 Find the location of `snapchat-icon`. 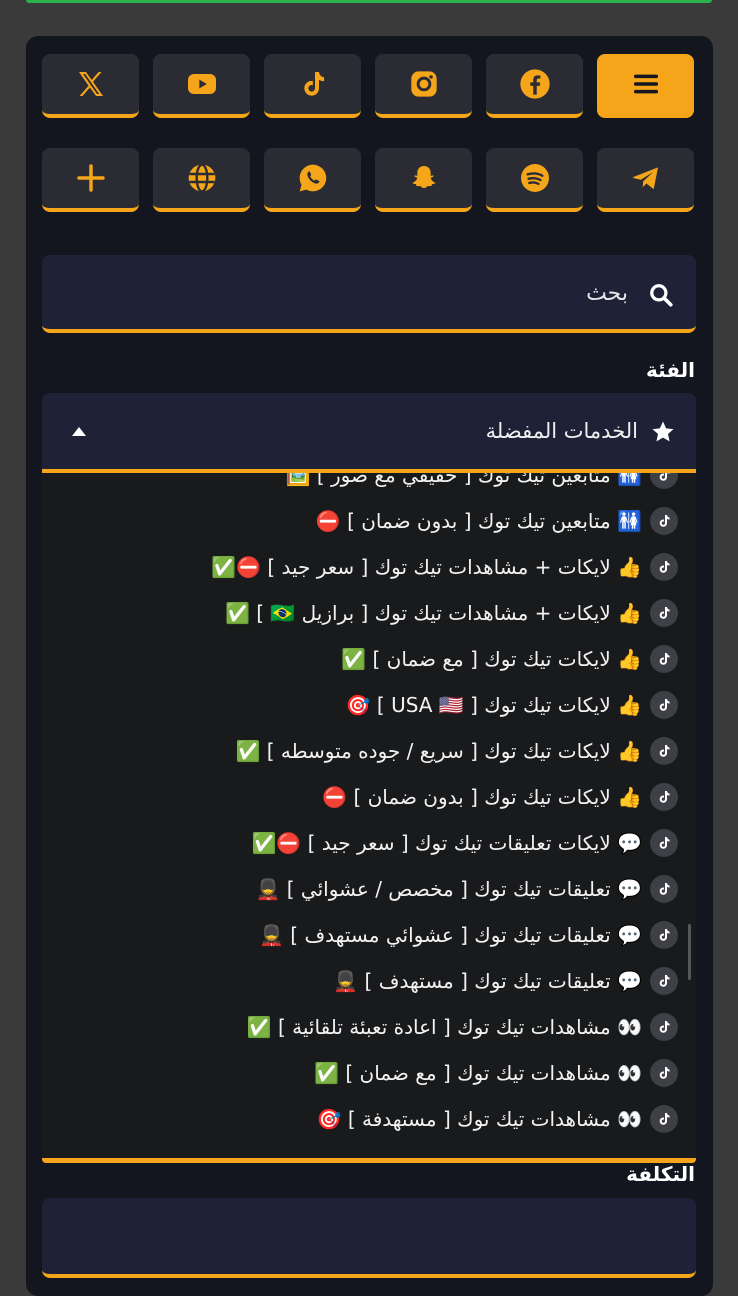

snapchat-icon is located at coordinates (423, 177).